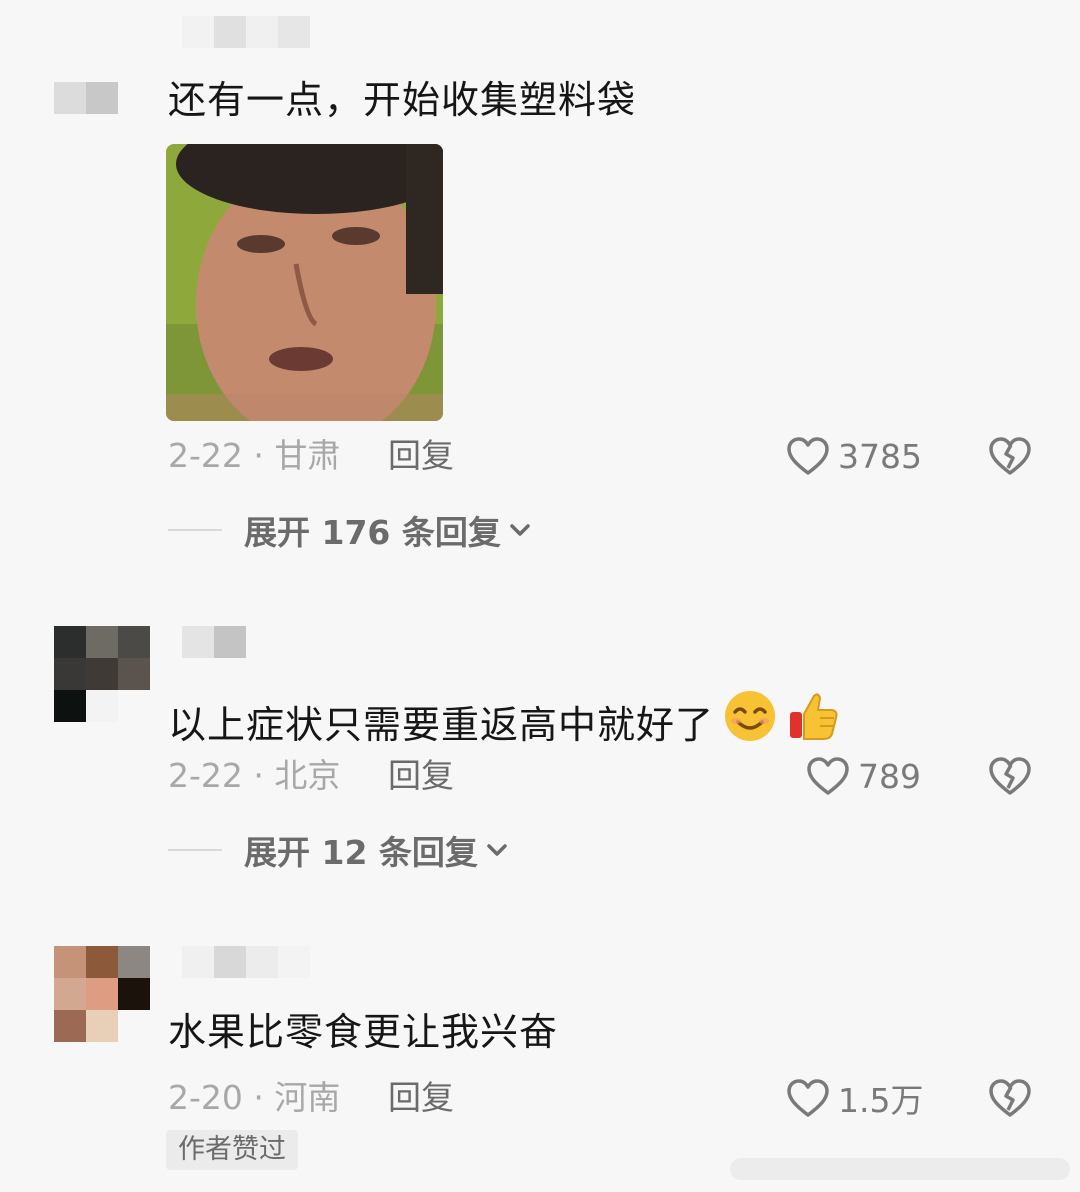 The image size is (1080, 1192). Describe the element at coordinates (505, 718) in the screenshot. I see `comment-text: 以上症状只需要重返高中就好了` at that location.